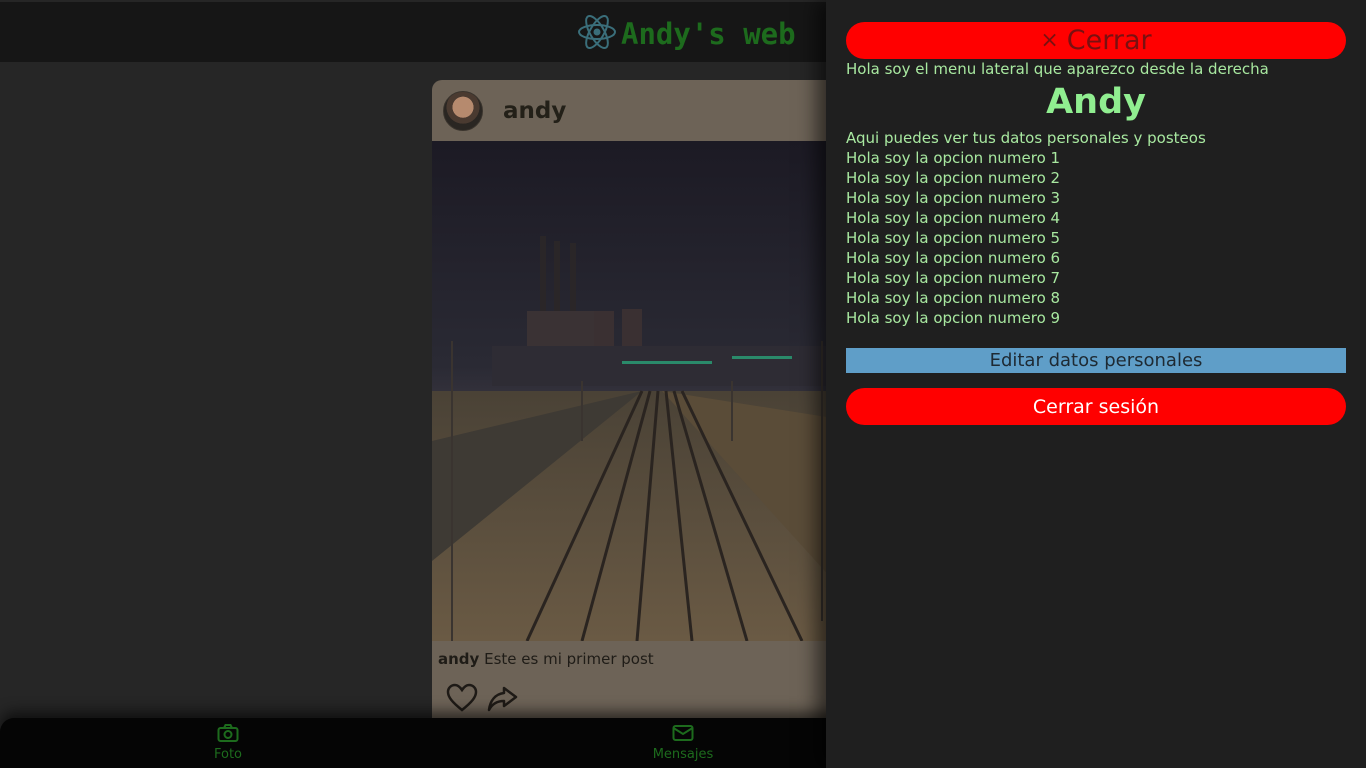 Image resolution: width=1366 pixels, height=768 pixels. Describe the element at coordinates (1096, 102) in the screenshot. I see `profile-name: Andy` at that location.